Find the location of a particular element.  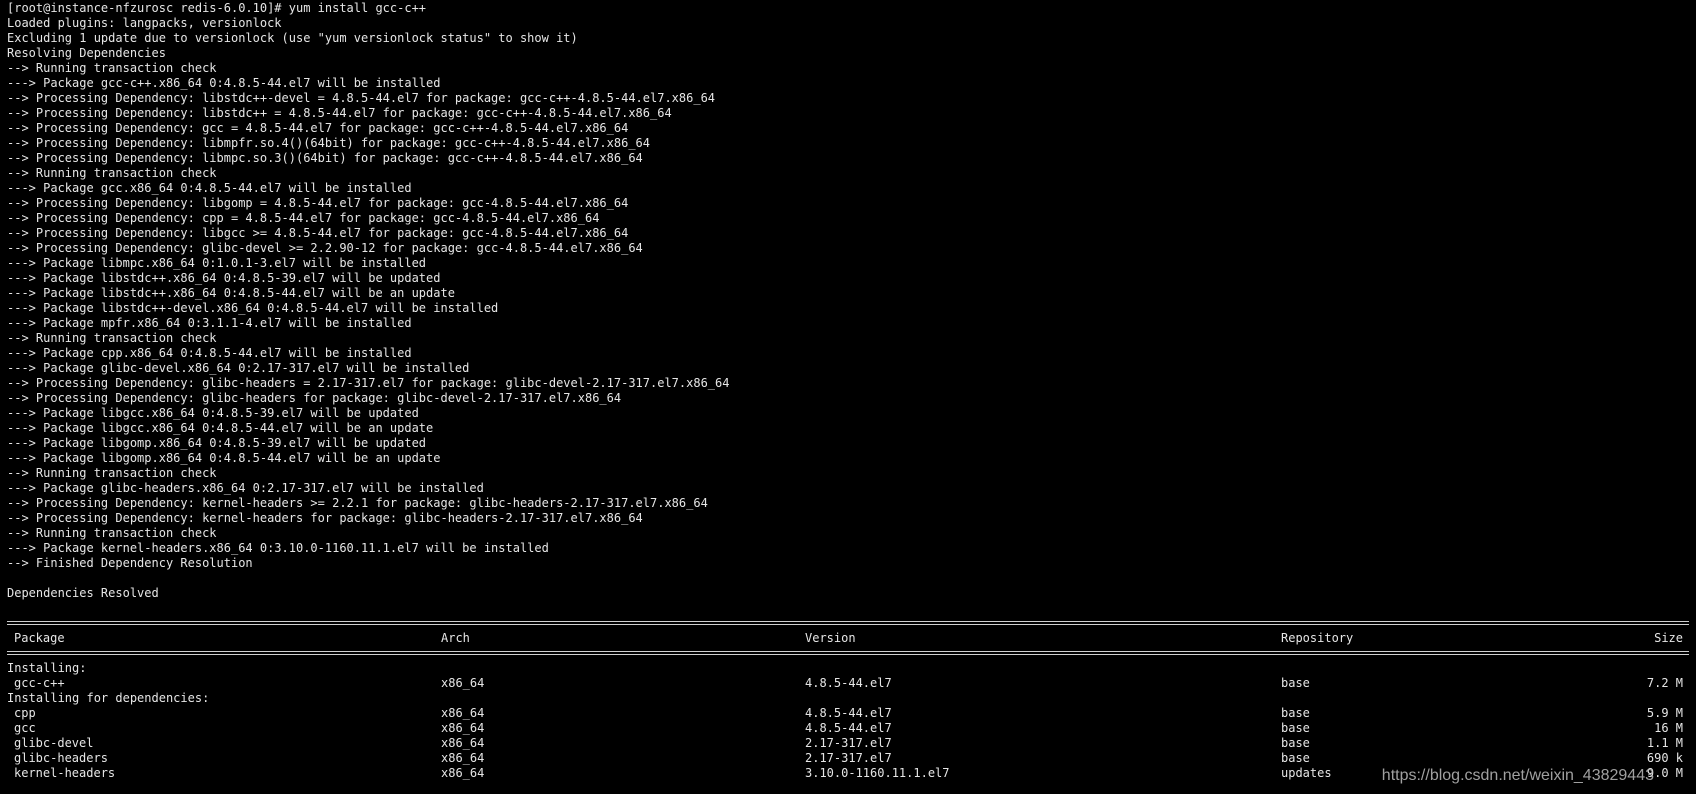

deps-label: Installing for dependencies: is located at coordinates (108, 698).